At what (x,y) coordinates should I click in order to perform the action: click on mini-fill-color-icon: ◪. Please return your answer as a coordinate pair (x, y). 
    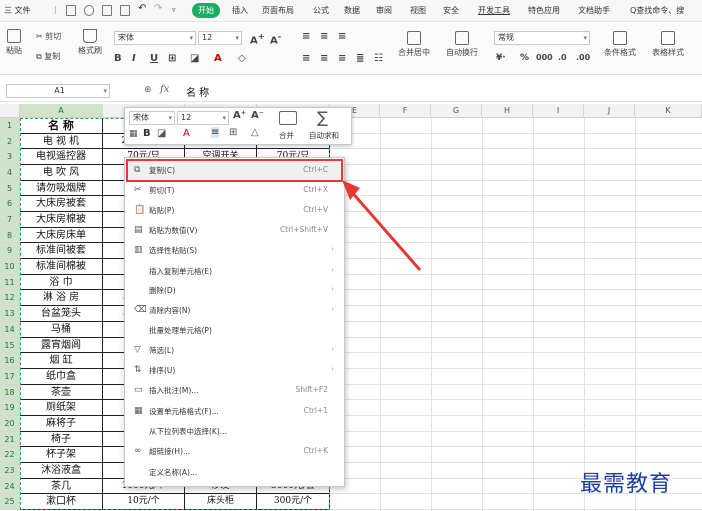
    Looking at the image, I should click on (161, 133).